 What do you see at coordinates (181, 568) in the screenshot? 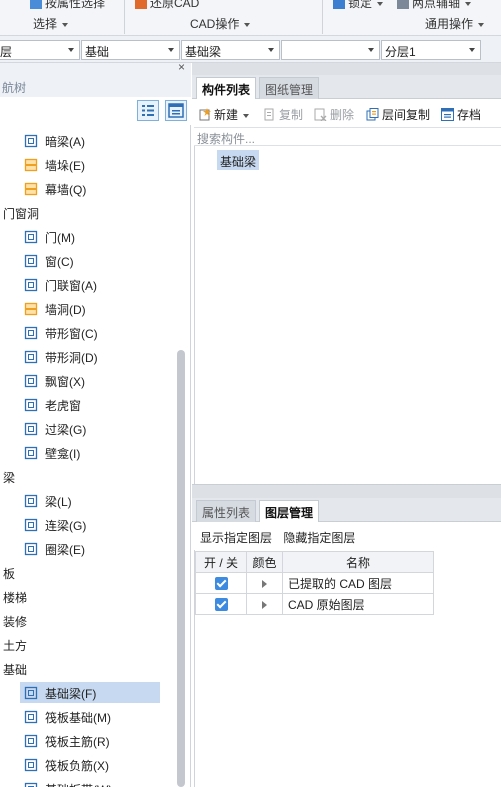
I see `nav-scrollbar` at bounding box center [181, 568].